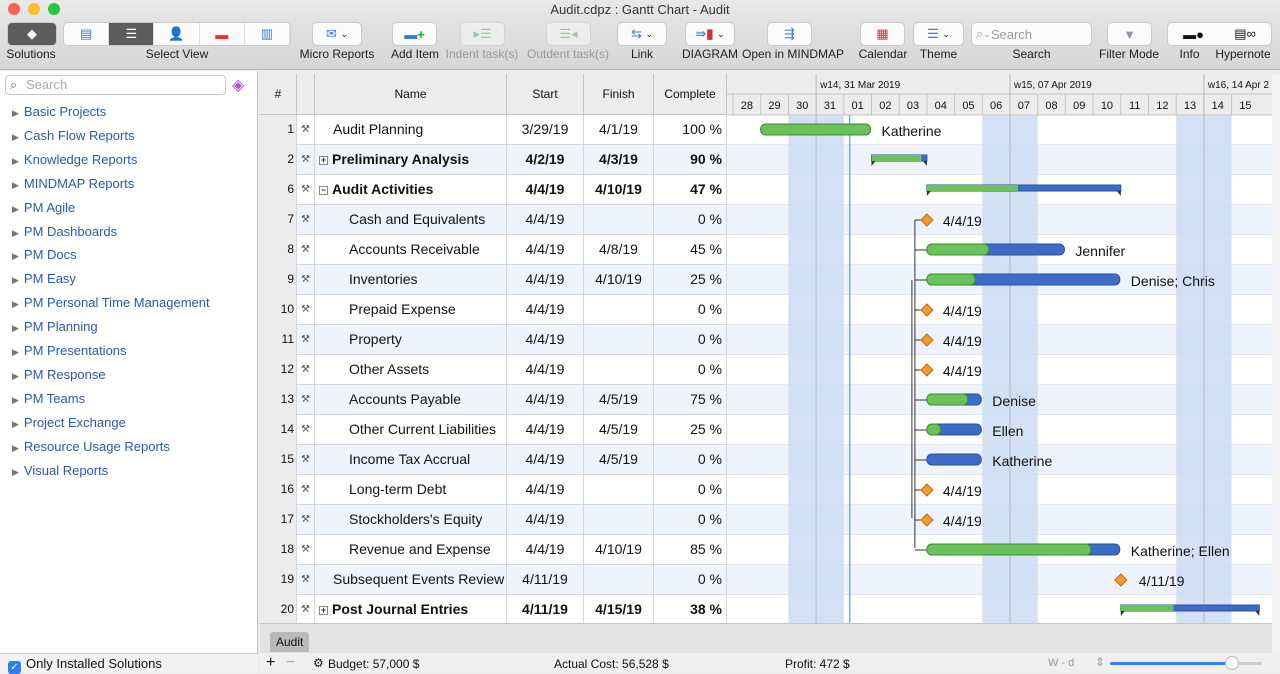 Image resolution: width=1280 pixels, height=674 pixels. Describe the element at coordinates (290, 663) in the screenshot. I see `remove-button: −` at that location.